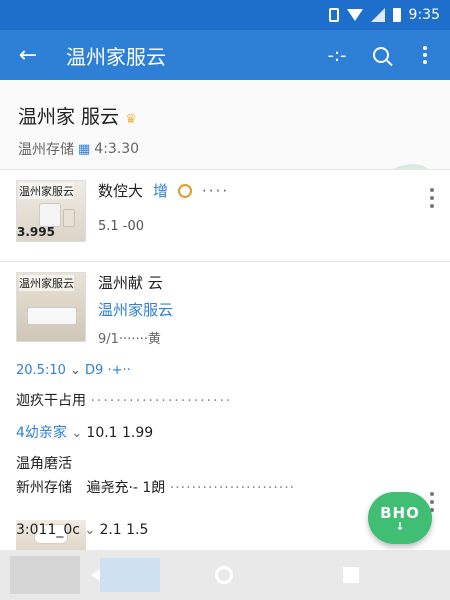 Image resolution: width=450 pixels, height=600 pixels. Describe the element at coordinates (131, 119) in the screenshot. I see `crown-icon: ♛` at that location.